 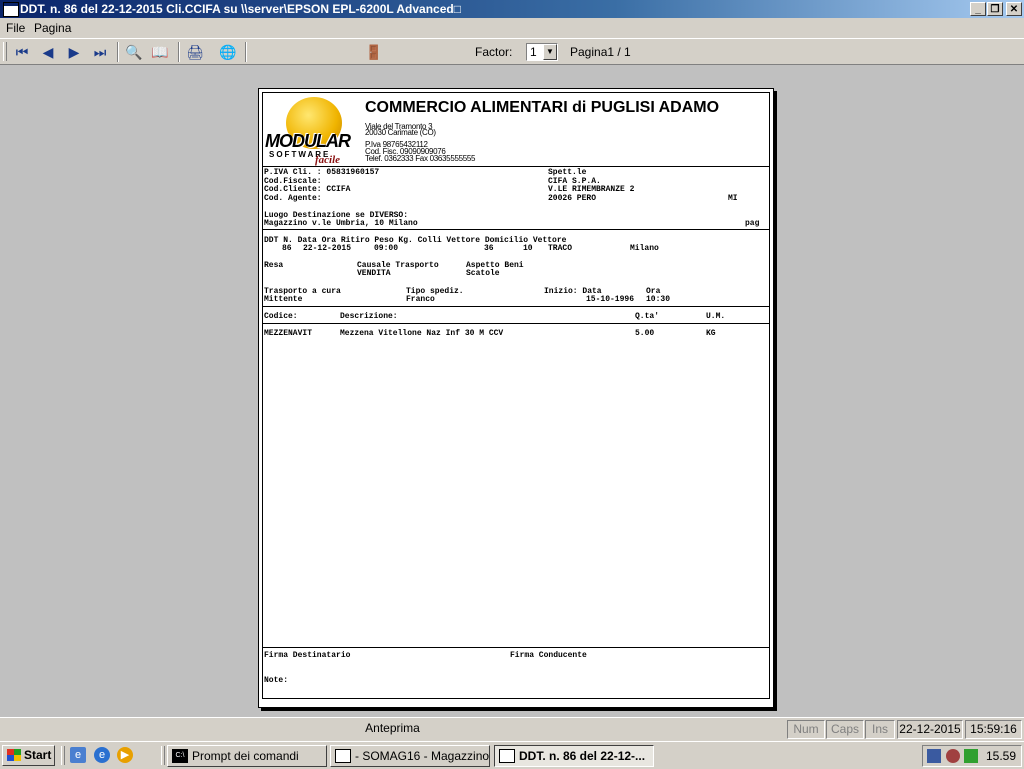 I want to click on spett-label: Spett.le, so click(x=567, y=172).